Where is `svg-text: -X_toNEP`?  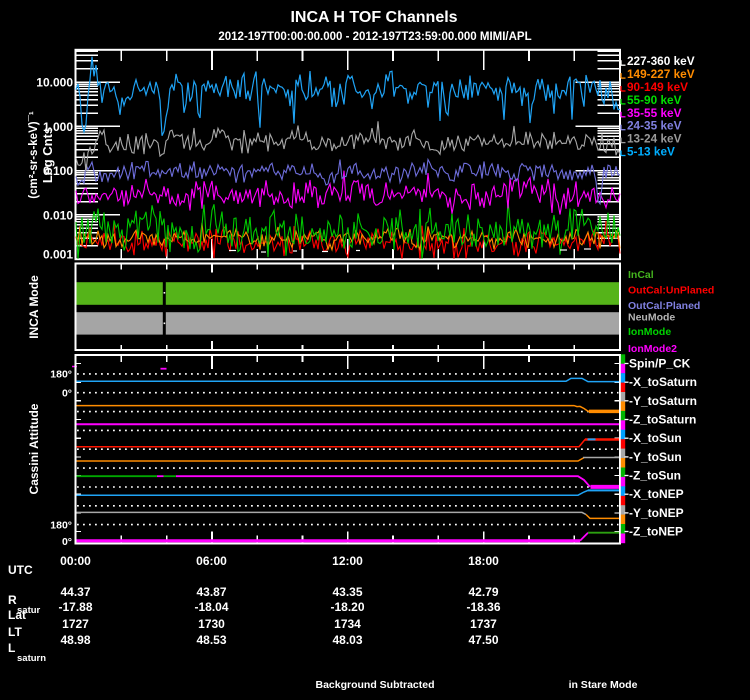 svg-text: -X_toNEP is located at coordinates (656, 494).